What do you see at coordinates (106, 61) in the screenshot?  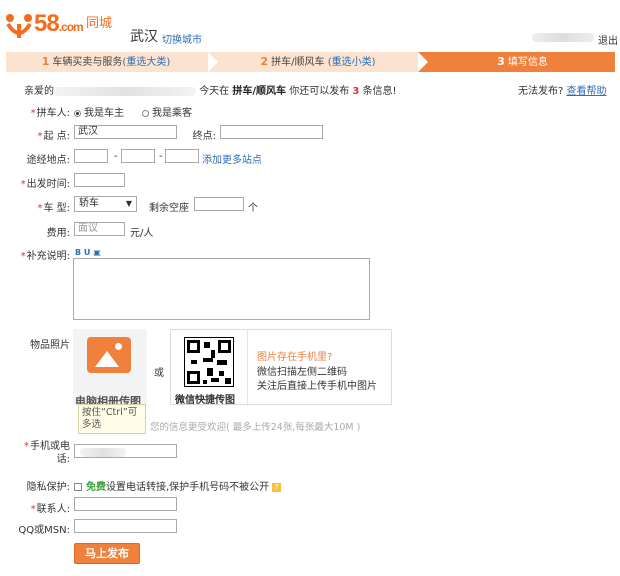 I see `step-1: 1 车辆买卖与服务(重选大类)` at bounding box center [106, 61].